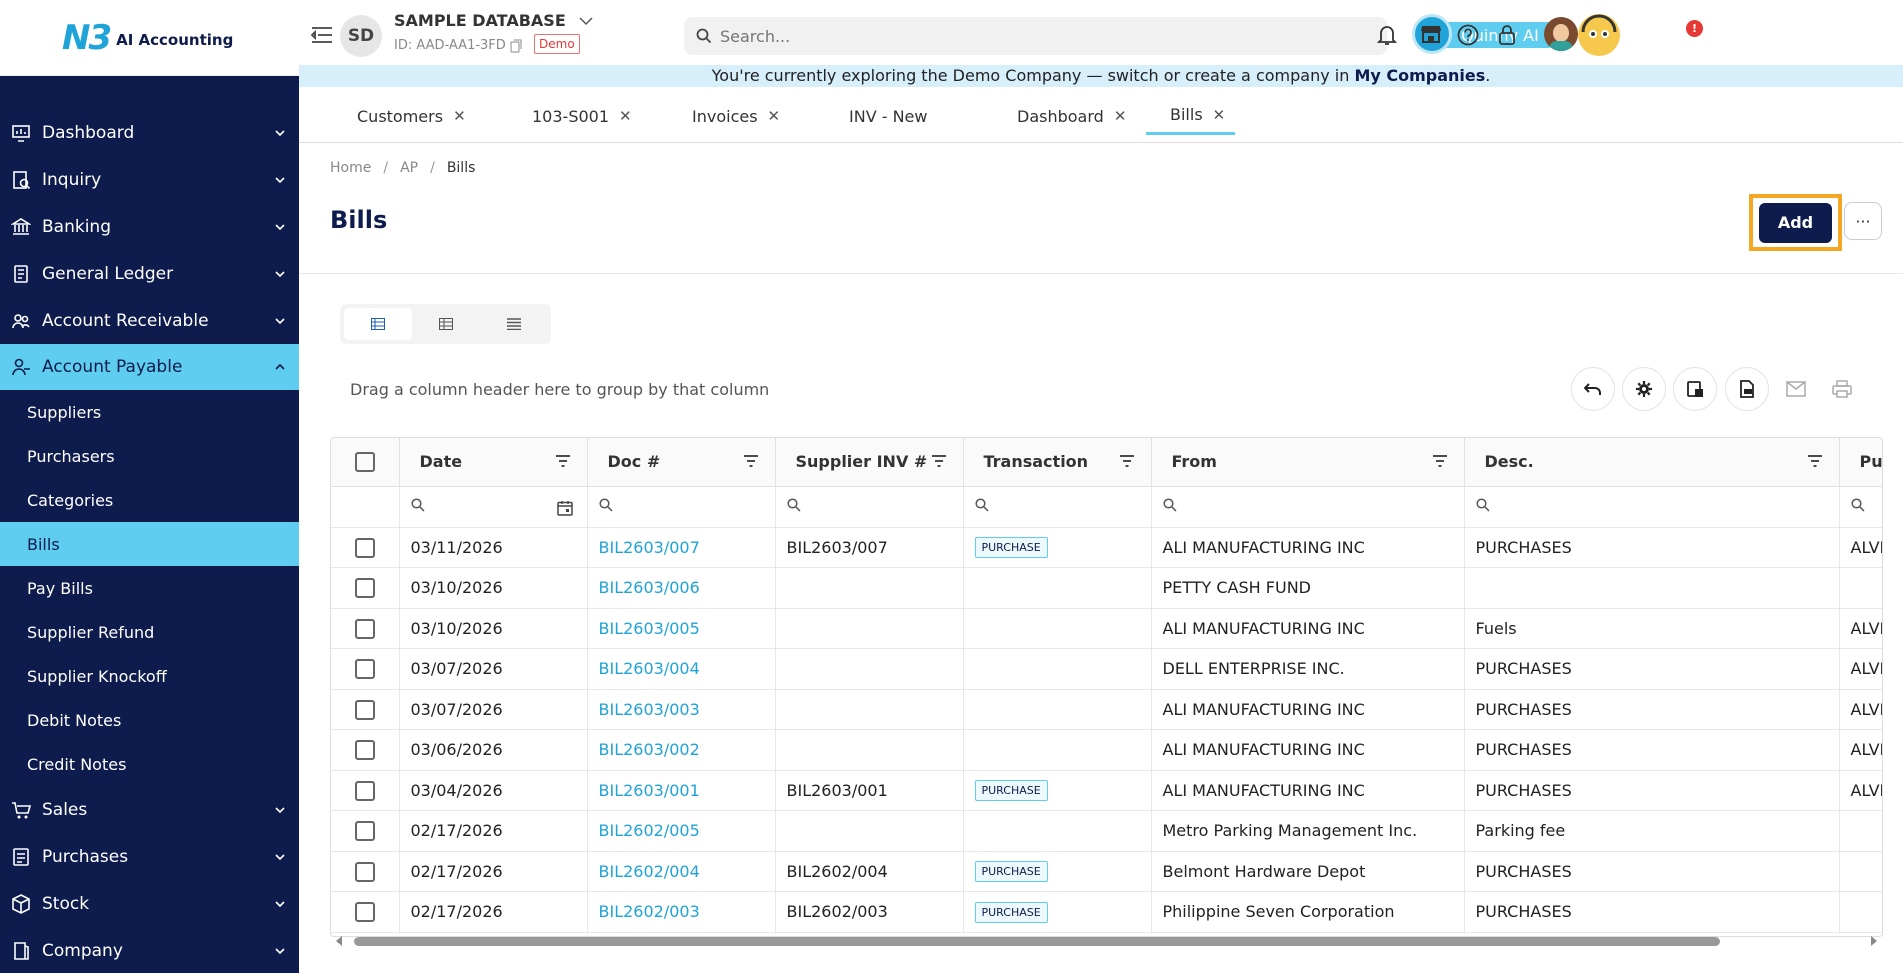  I want to click on doc-link: BIL2603/006, so click(649, 587).